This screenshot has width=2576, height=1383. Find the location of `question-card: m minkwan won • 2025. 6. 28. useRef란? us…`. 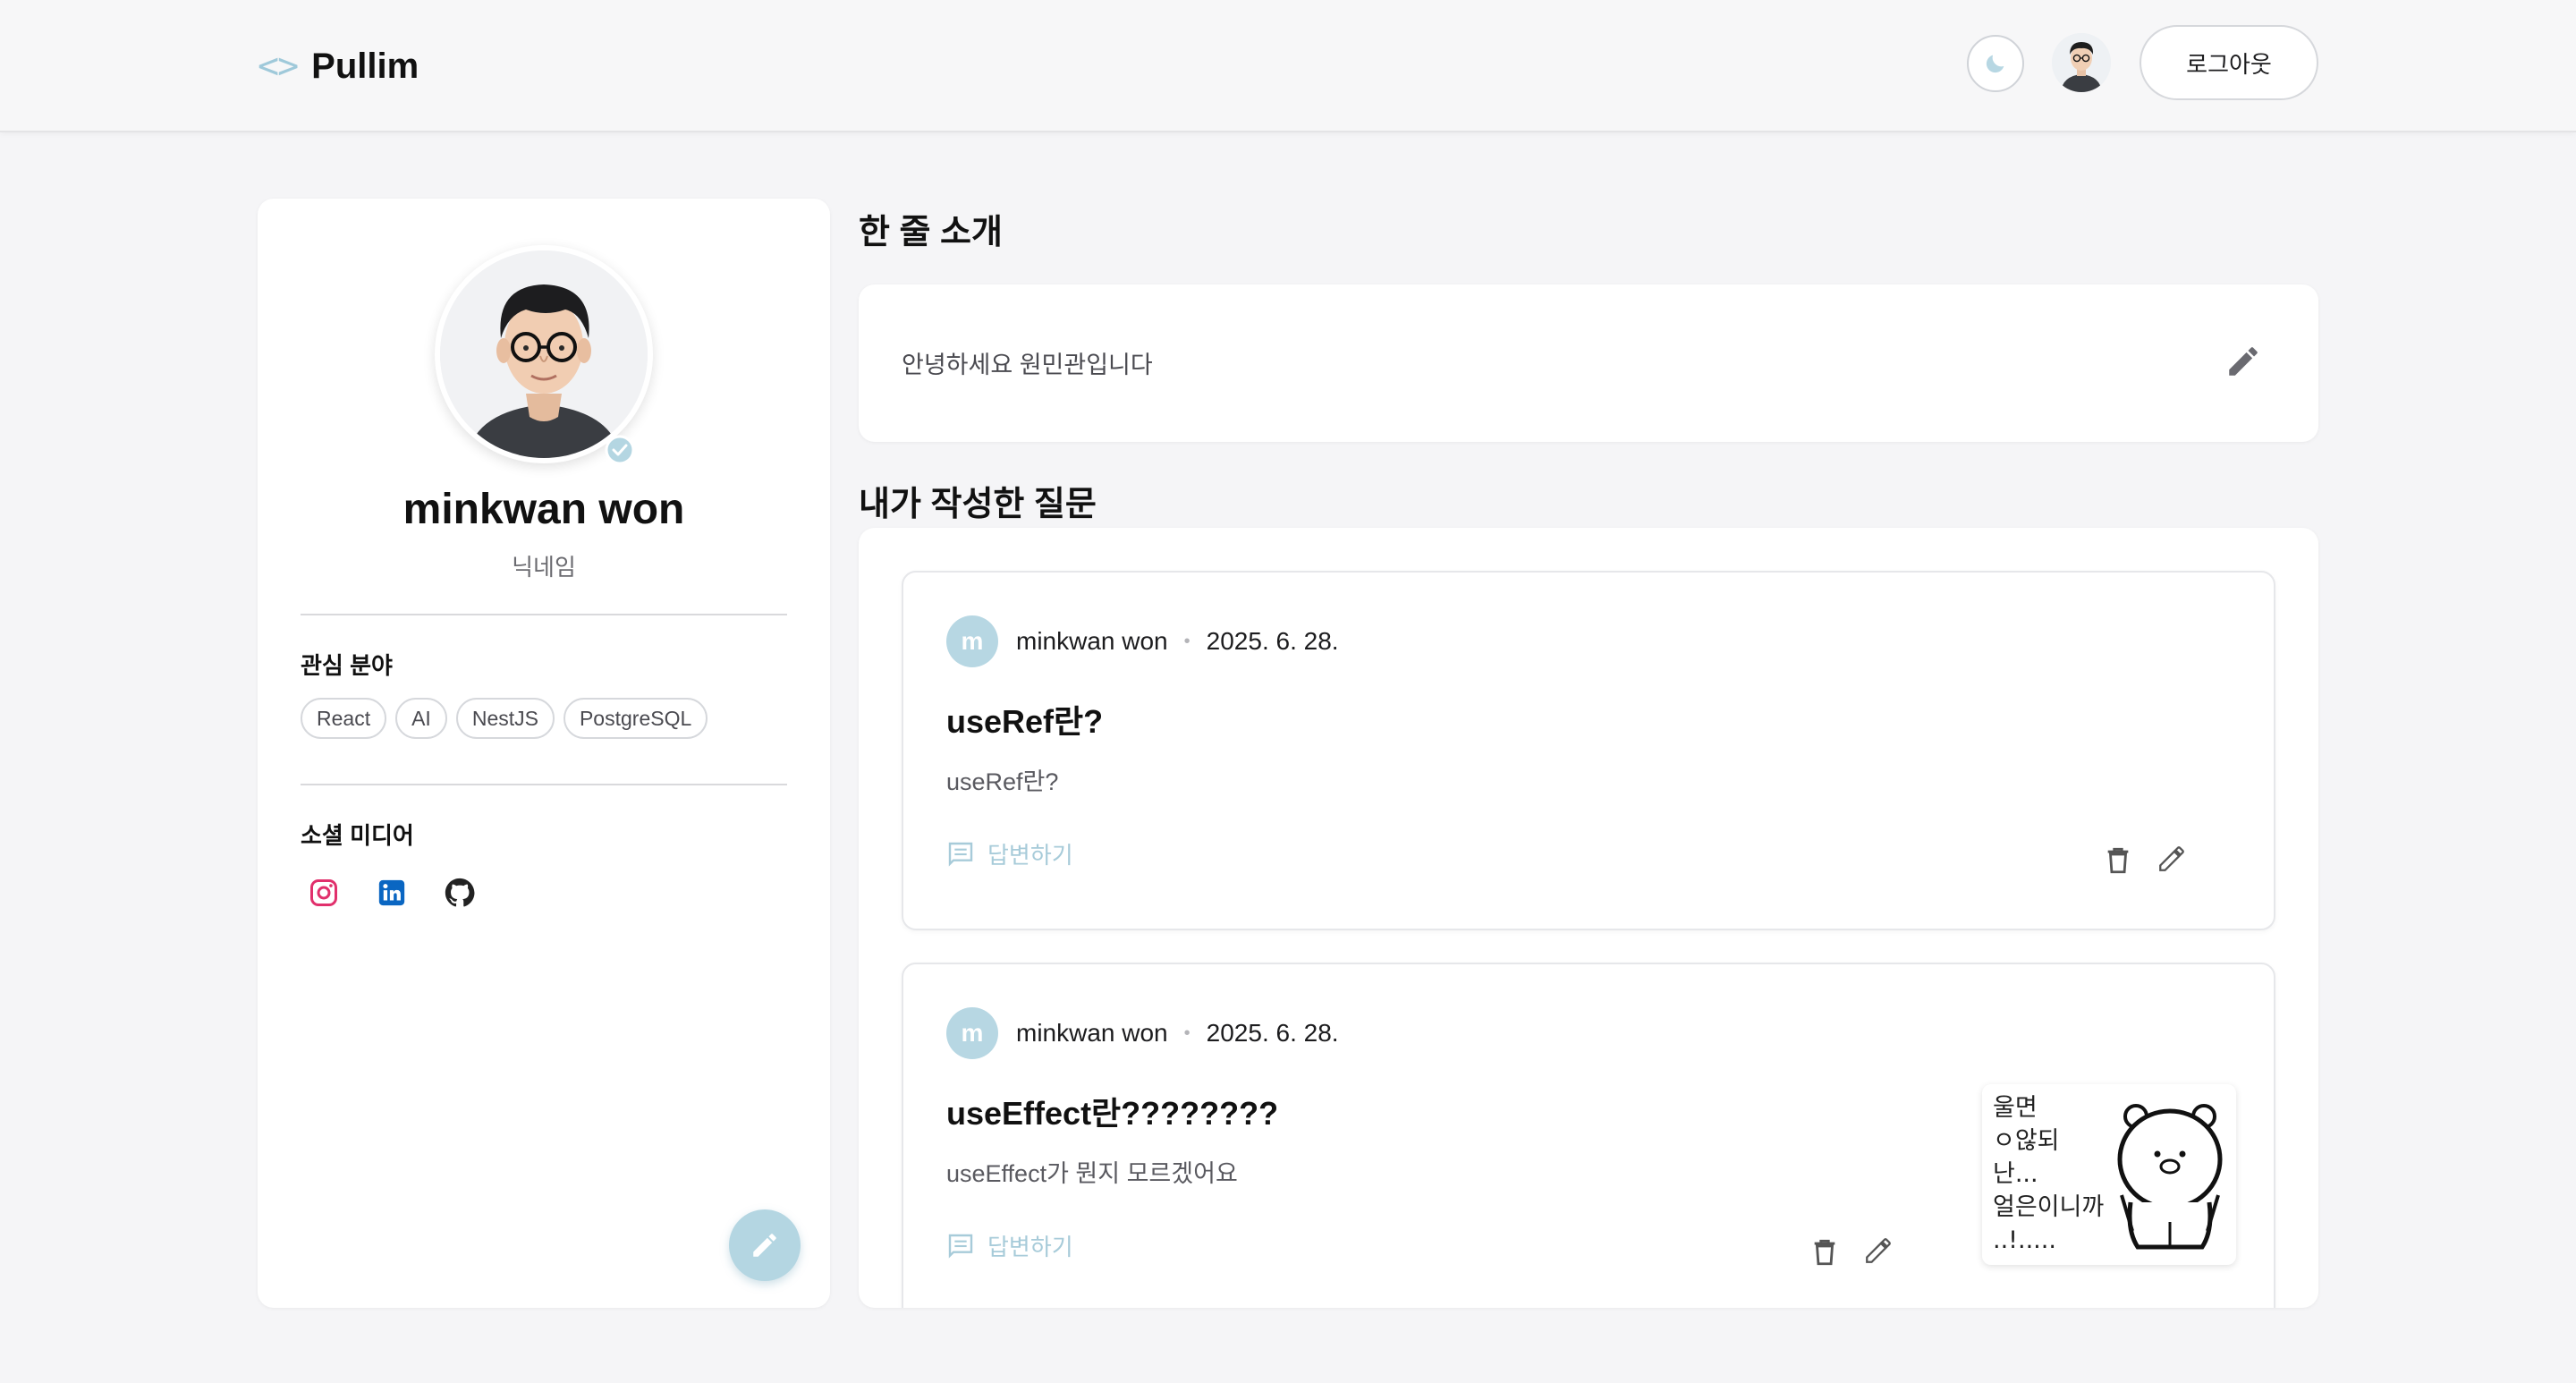

question-card: m minkwan won • 2025. 6. 28. useRef란? us… is located at coordinates (1588, 751).